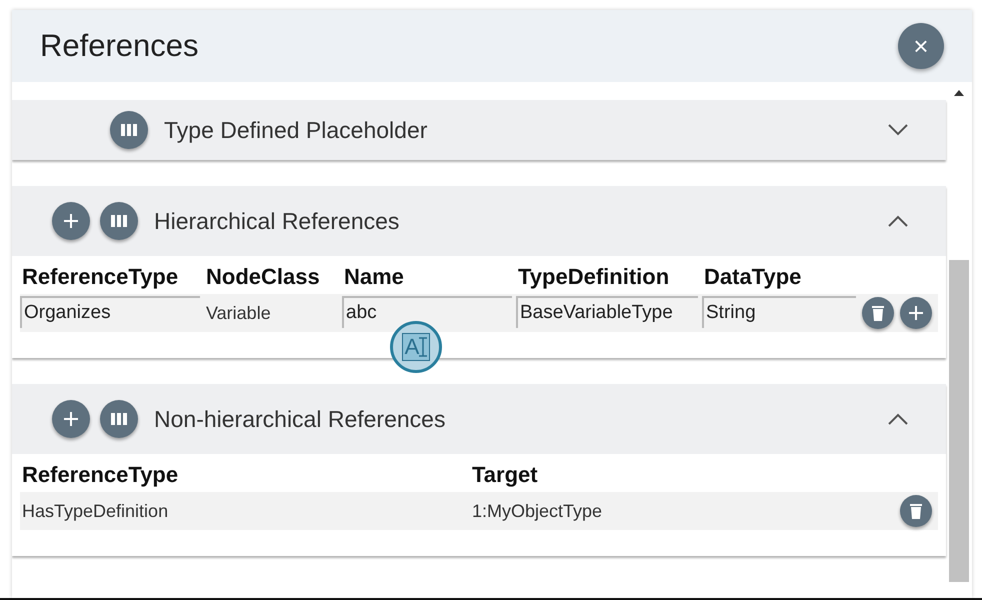 The width and height of the screenshot is (982, 600). Describe the element at coordinates (296, 130) in the screenshot. I see `section-title: Type Defined Placeholder` at that location.